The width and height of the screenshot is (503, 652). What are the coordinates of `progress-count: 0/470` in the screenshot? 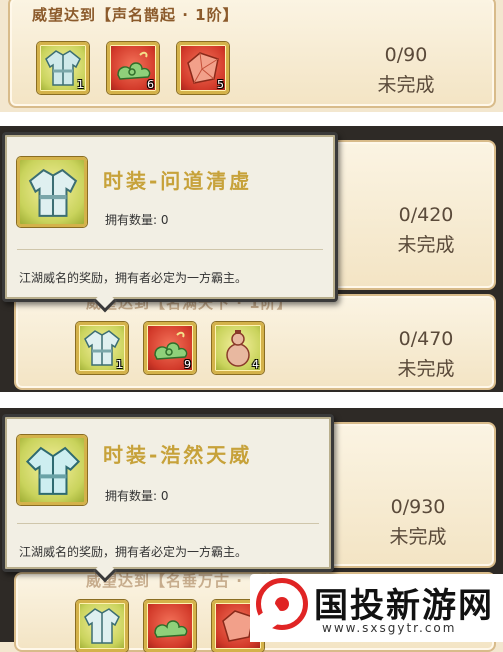 It's located at (426, 339).